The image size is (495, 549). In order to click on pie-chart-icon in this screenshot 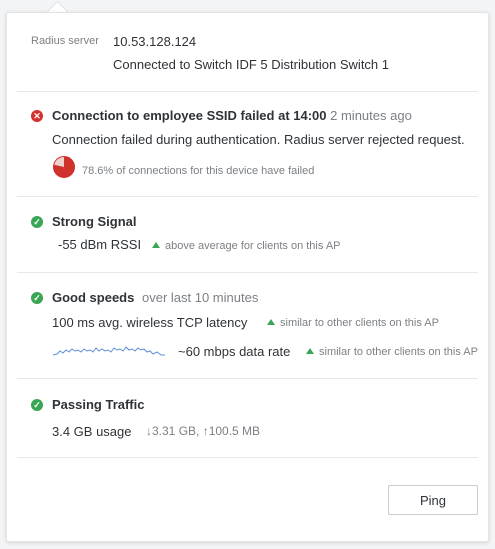, I will do `click(64, 167)`.